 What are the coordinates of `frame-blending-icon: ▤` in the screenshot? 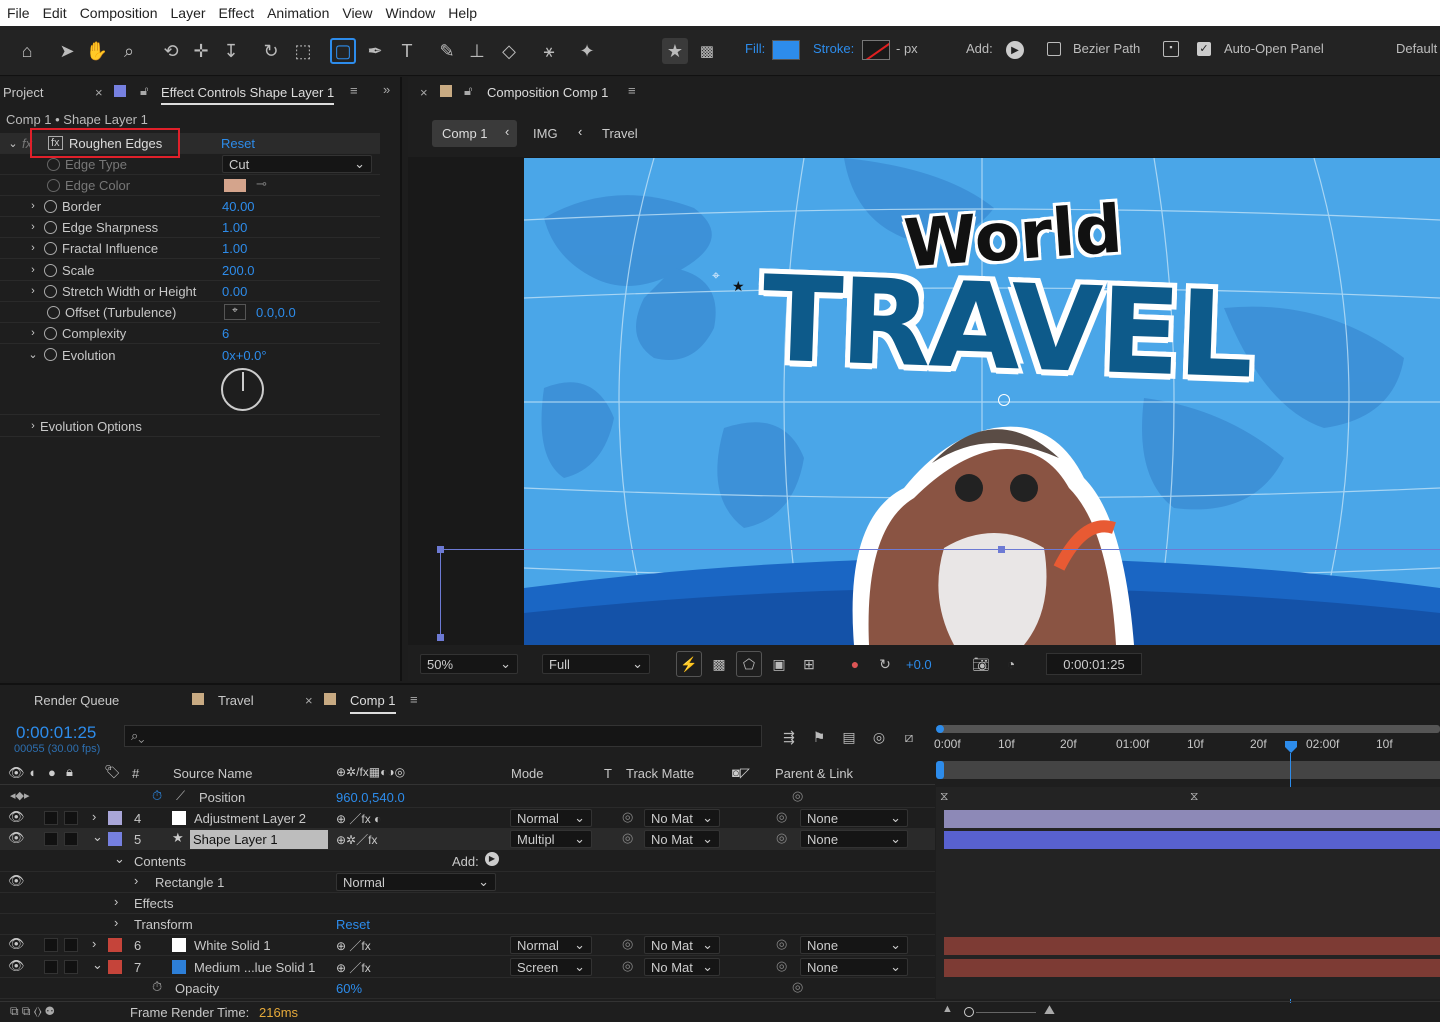 It's located at (849, 737).